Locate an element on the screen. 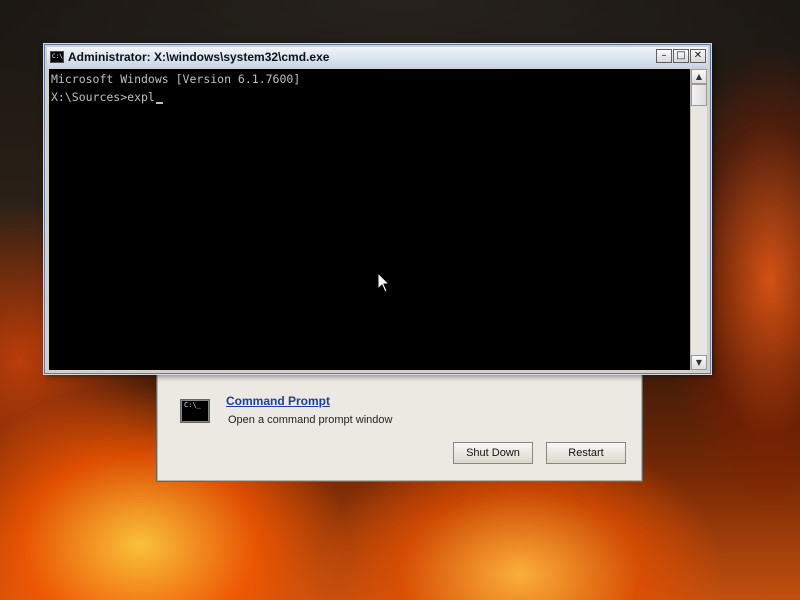 Image resolution: width=800 pixels, height=600 pixels. mouse-pointer-icon is located at coordinates (384, 282).